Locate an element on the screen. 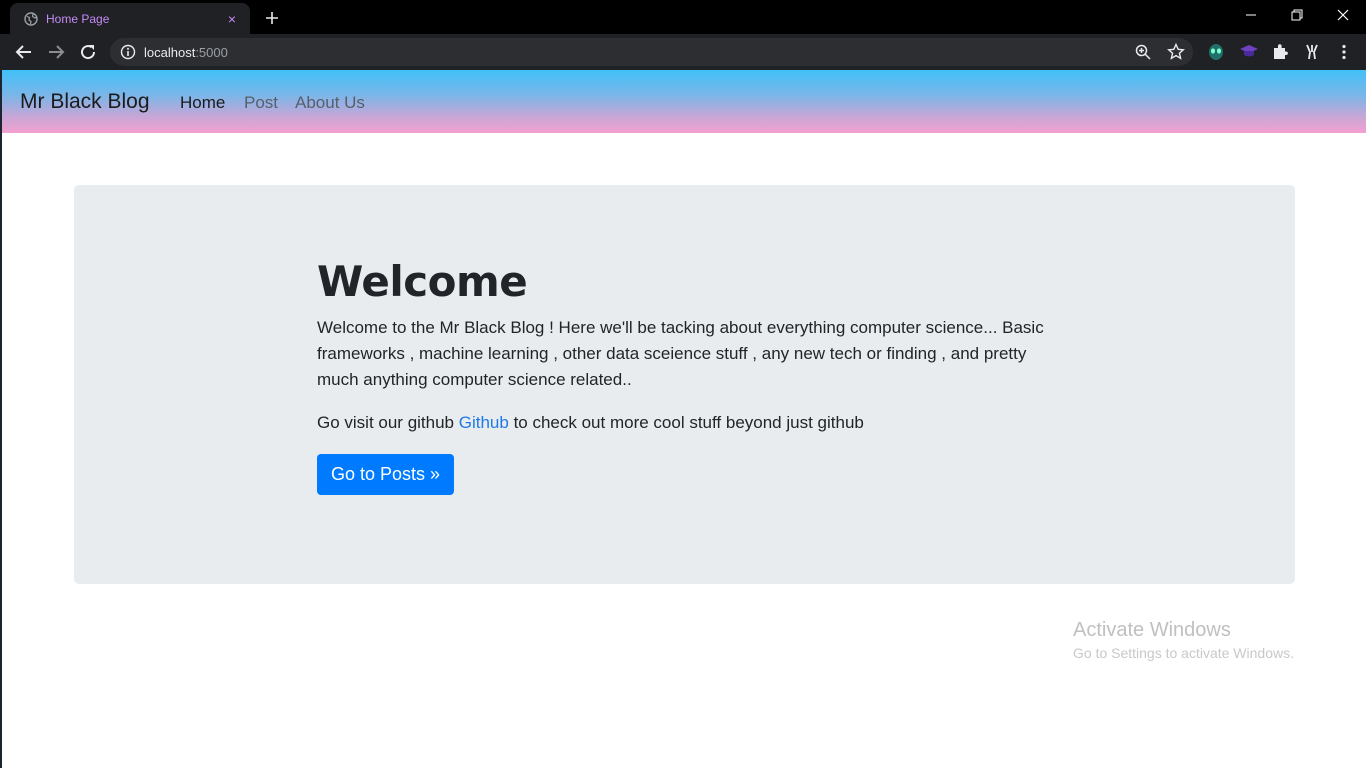 The width and height of the screenshot is (1366, 768). reload-button is located at coordinates (88, 52).